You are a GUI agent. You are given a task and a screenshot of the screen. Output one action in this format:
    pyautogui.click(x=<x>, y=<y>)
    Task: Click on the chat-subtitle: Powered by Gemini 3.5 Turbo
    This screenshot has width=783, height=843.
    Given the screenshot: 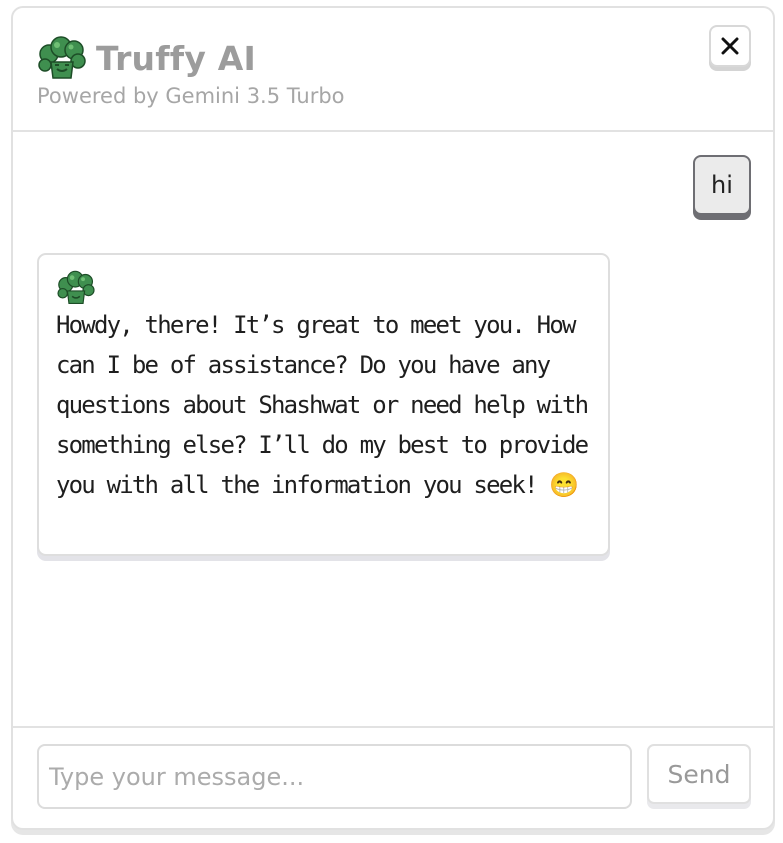 What is the action you would take?
    pyautogui.click(x=191, y=96)
    